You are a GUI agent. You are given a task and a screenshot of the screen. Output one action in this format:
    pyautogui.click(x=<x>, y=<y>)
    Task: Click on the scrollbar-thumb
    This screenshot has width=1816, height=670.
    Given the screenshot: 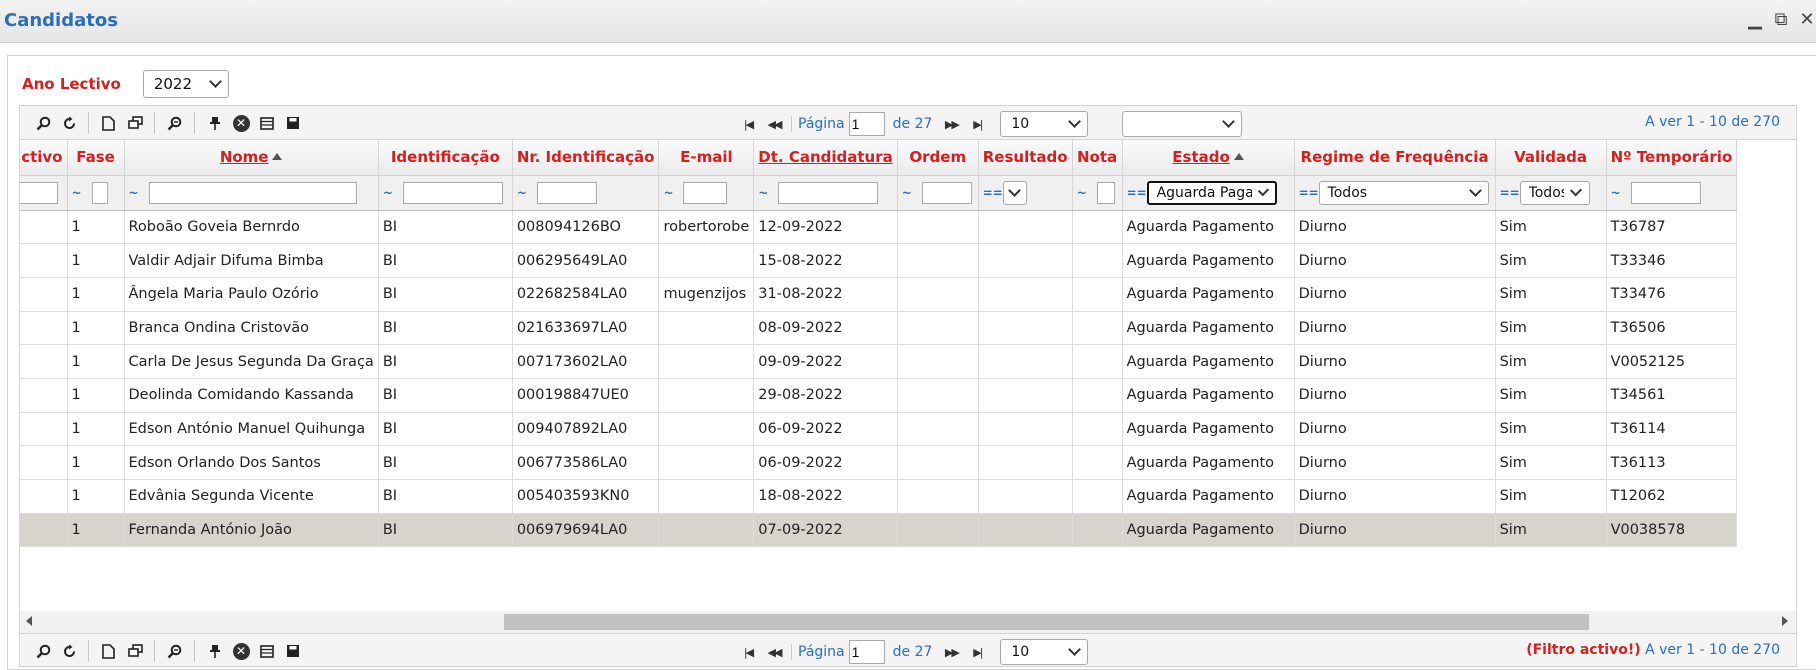 What is the action you would take?
    pyautogui.click(x=1046, y=622)
    